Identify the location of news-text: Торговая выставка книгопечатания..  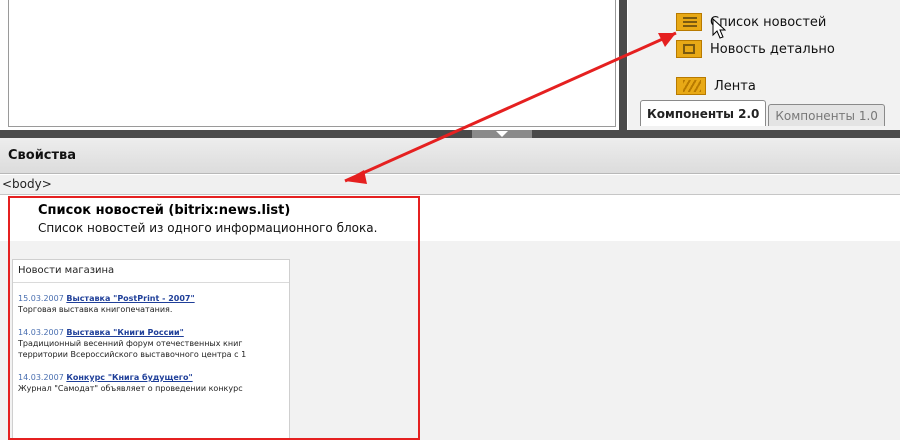
(95, 309).